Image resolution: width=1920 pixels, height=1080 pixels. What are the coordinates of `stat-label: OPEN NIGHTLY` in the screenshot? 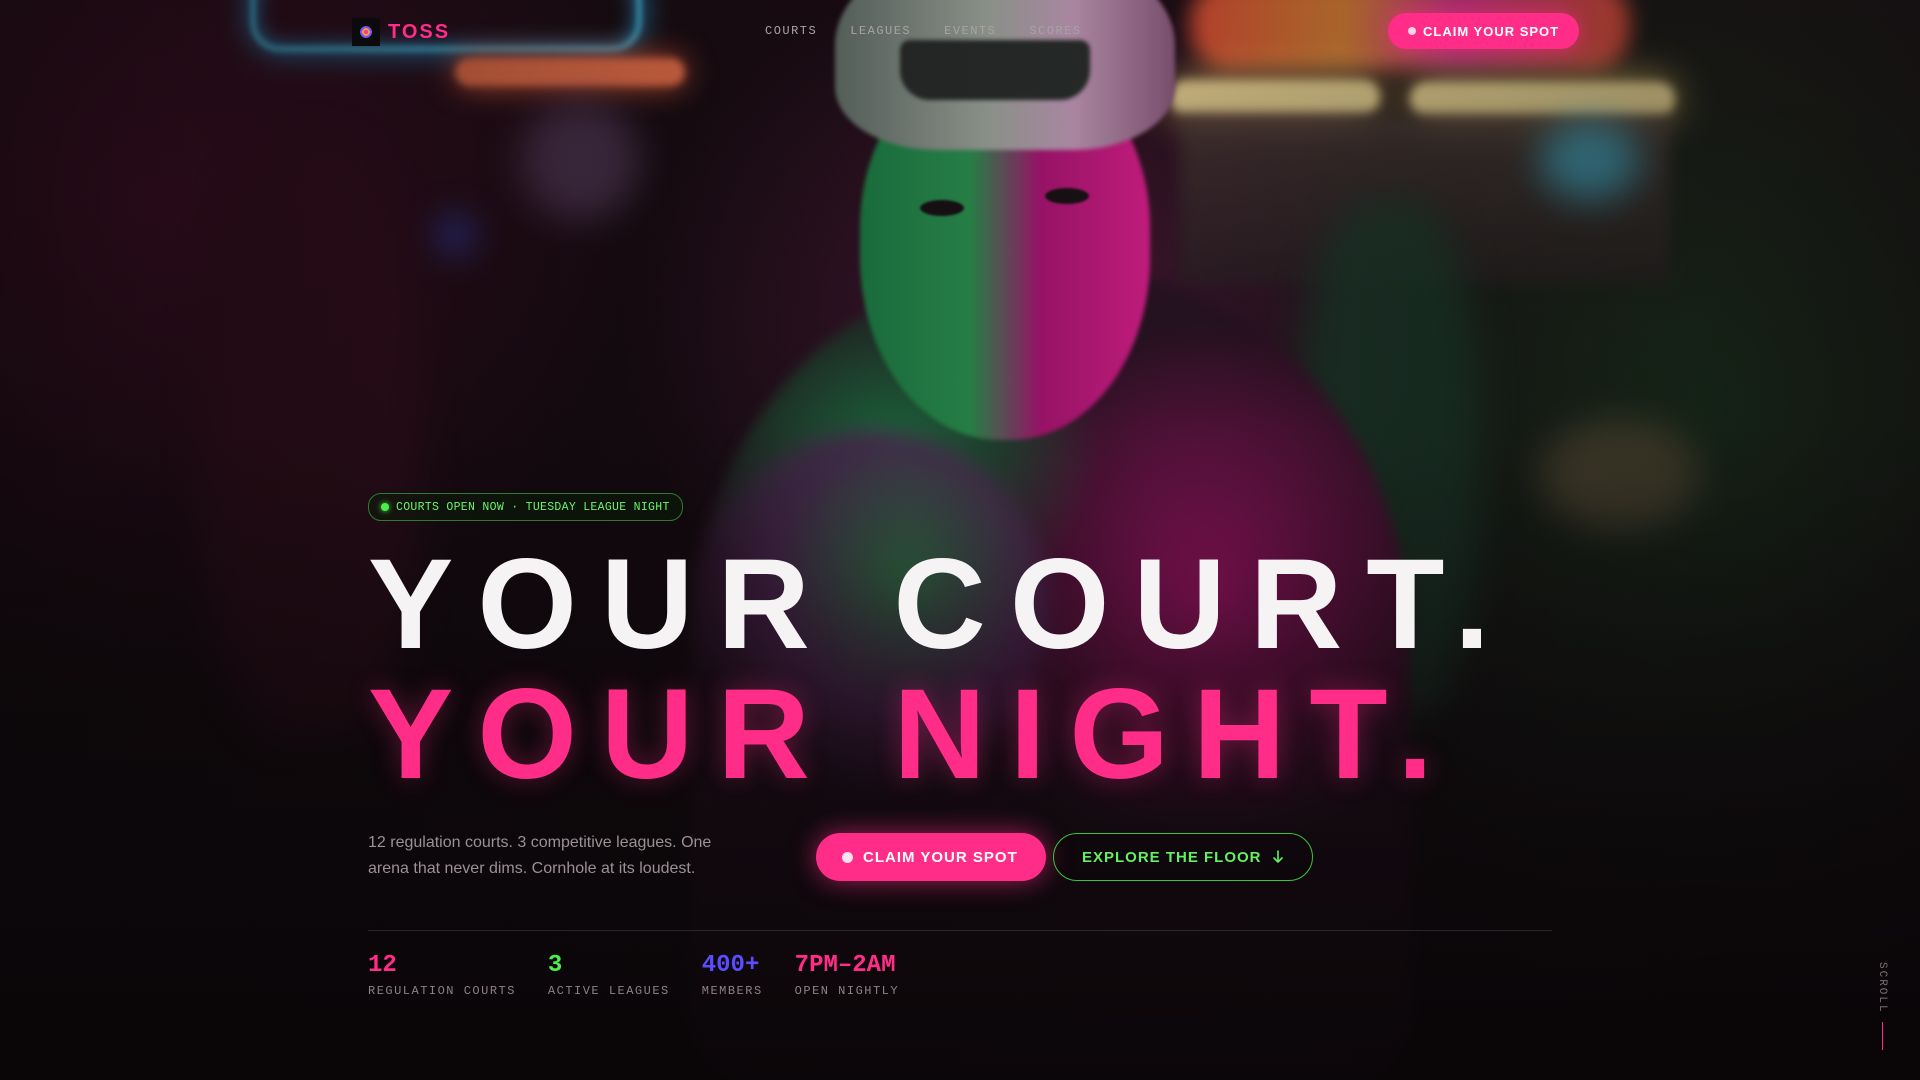 It's located at (847, 991).